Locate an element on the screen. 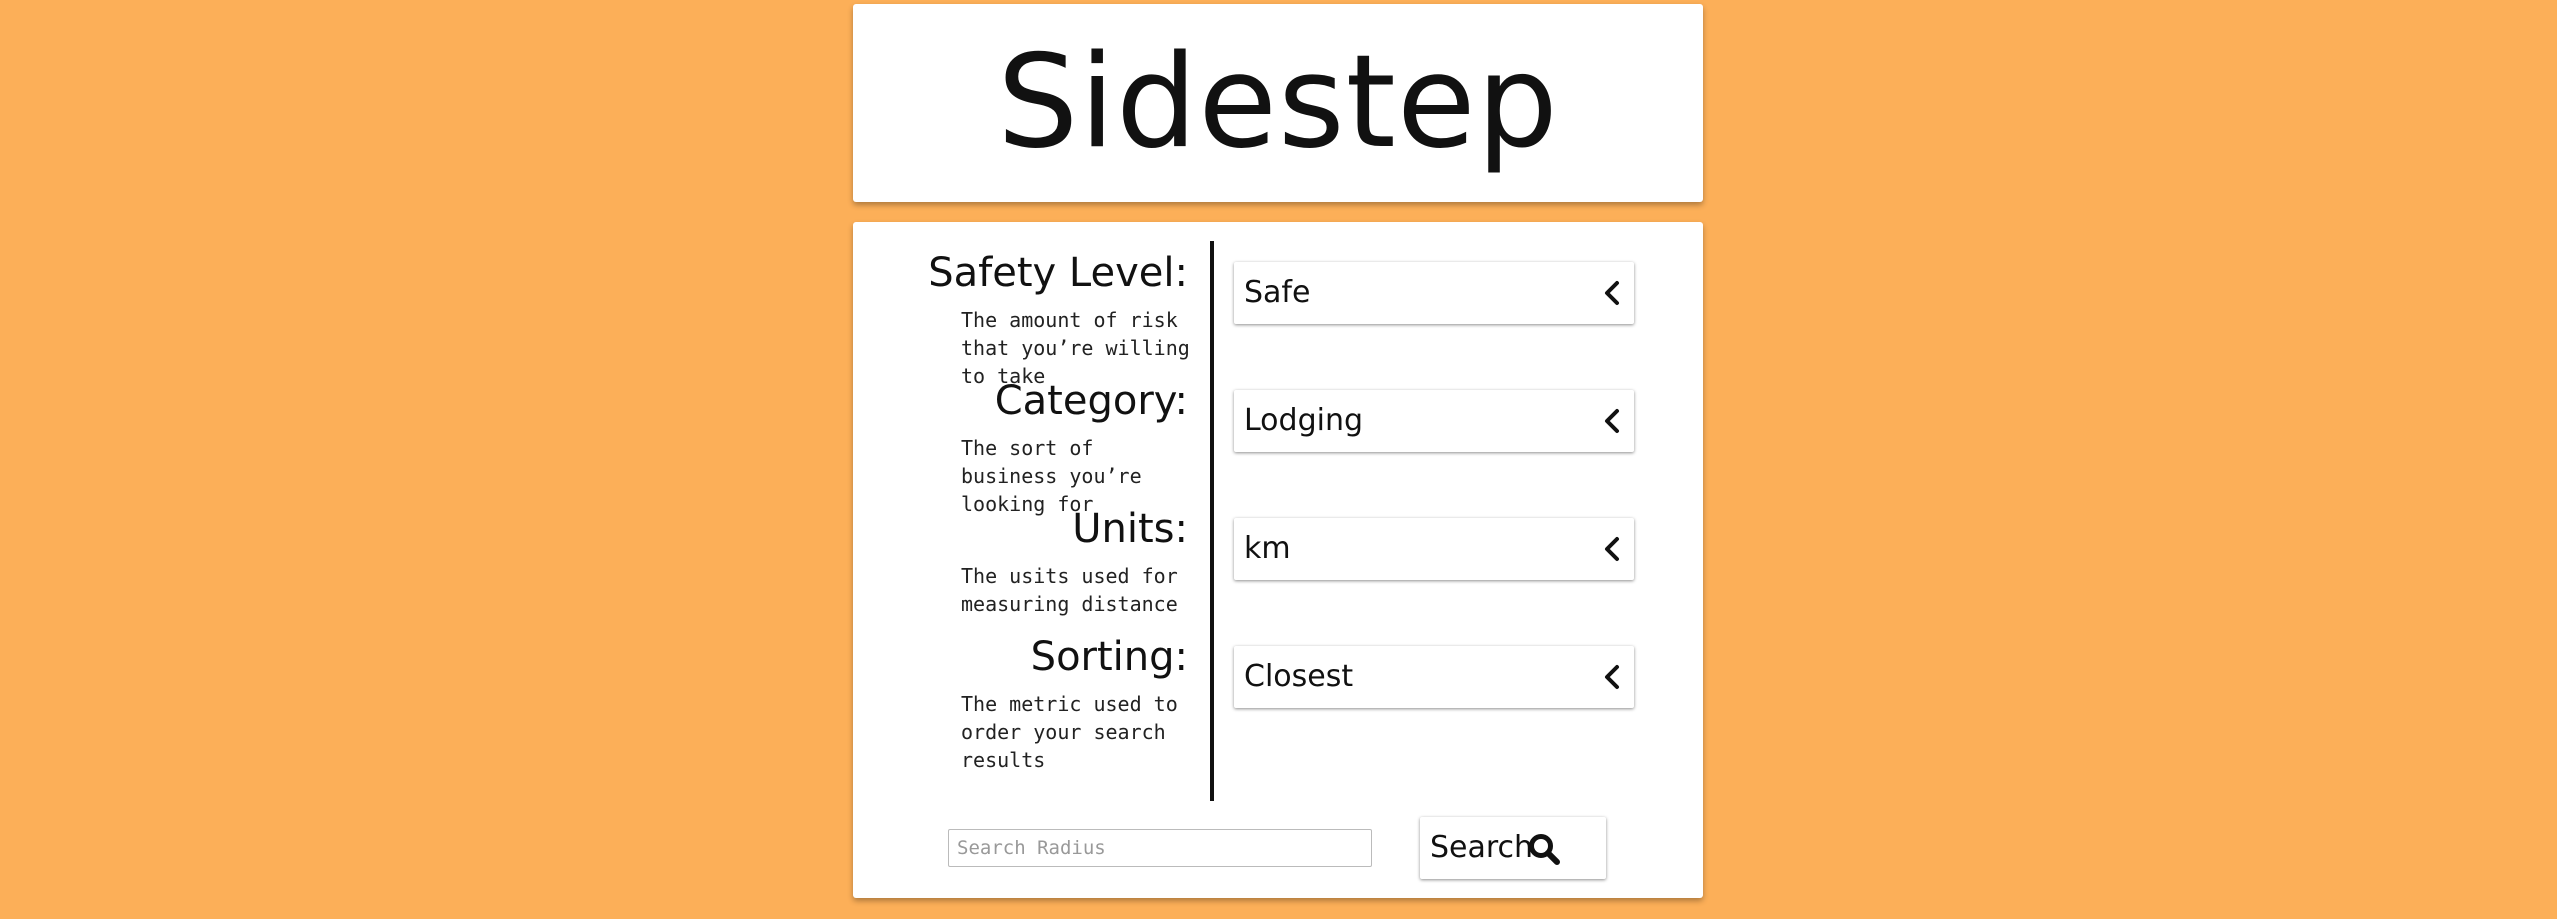 Image resolution: width=2557 pixels, height=919 pixels. field-label-name: Units: is located at coordinates (1130, 529).